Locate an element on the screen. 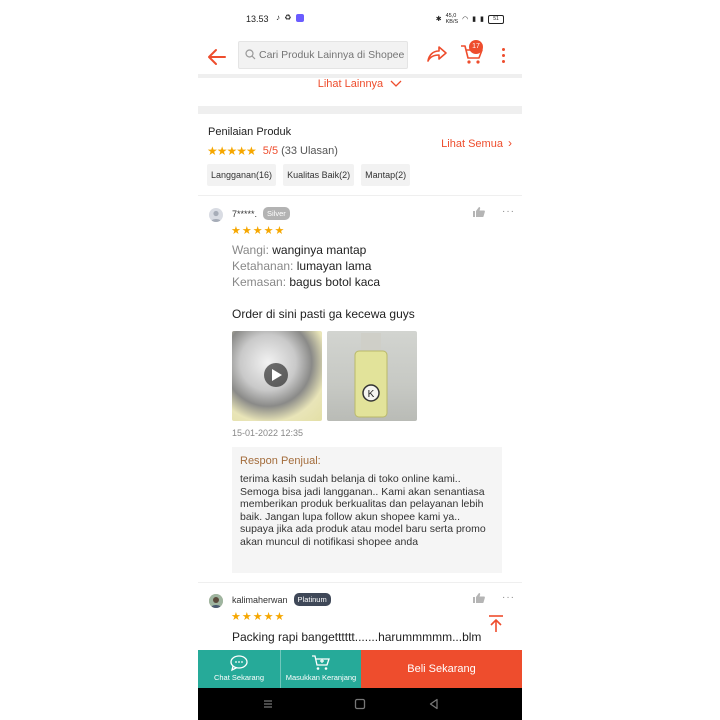 This screenshot has height=720, width=720. user-avatar-image is located at coordinates (216, 601).